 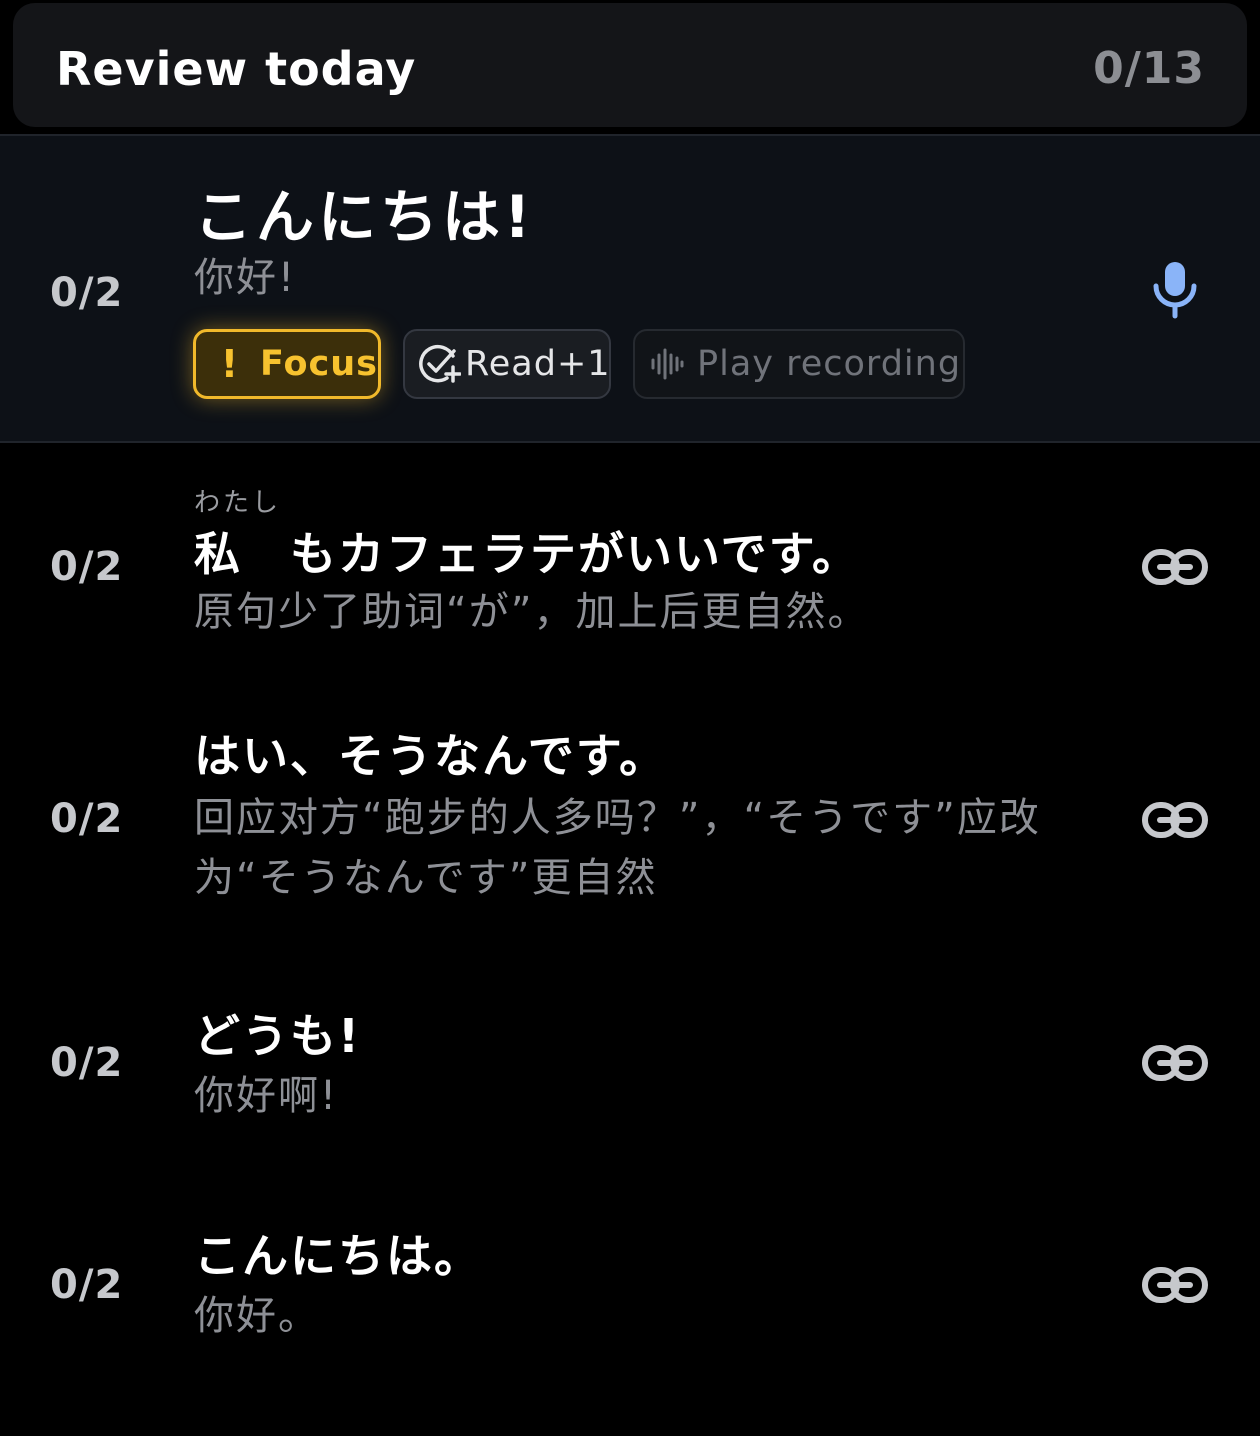 What do you see at coordinates (338, 1256) in the screenshot?
I see `item-japanese-text: こんにちは。` at bounding box center [338, 1256].